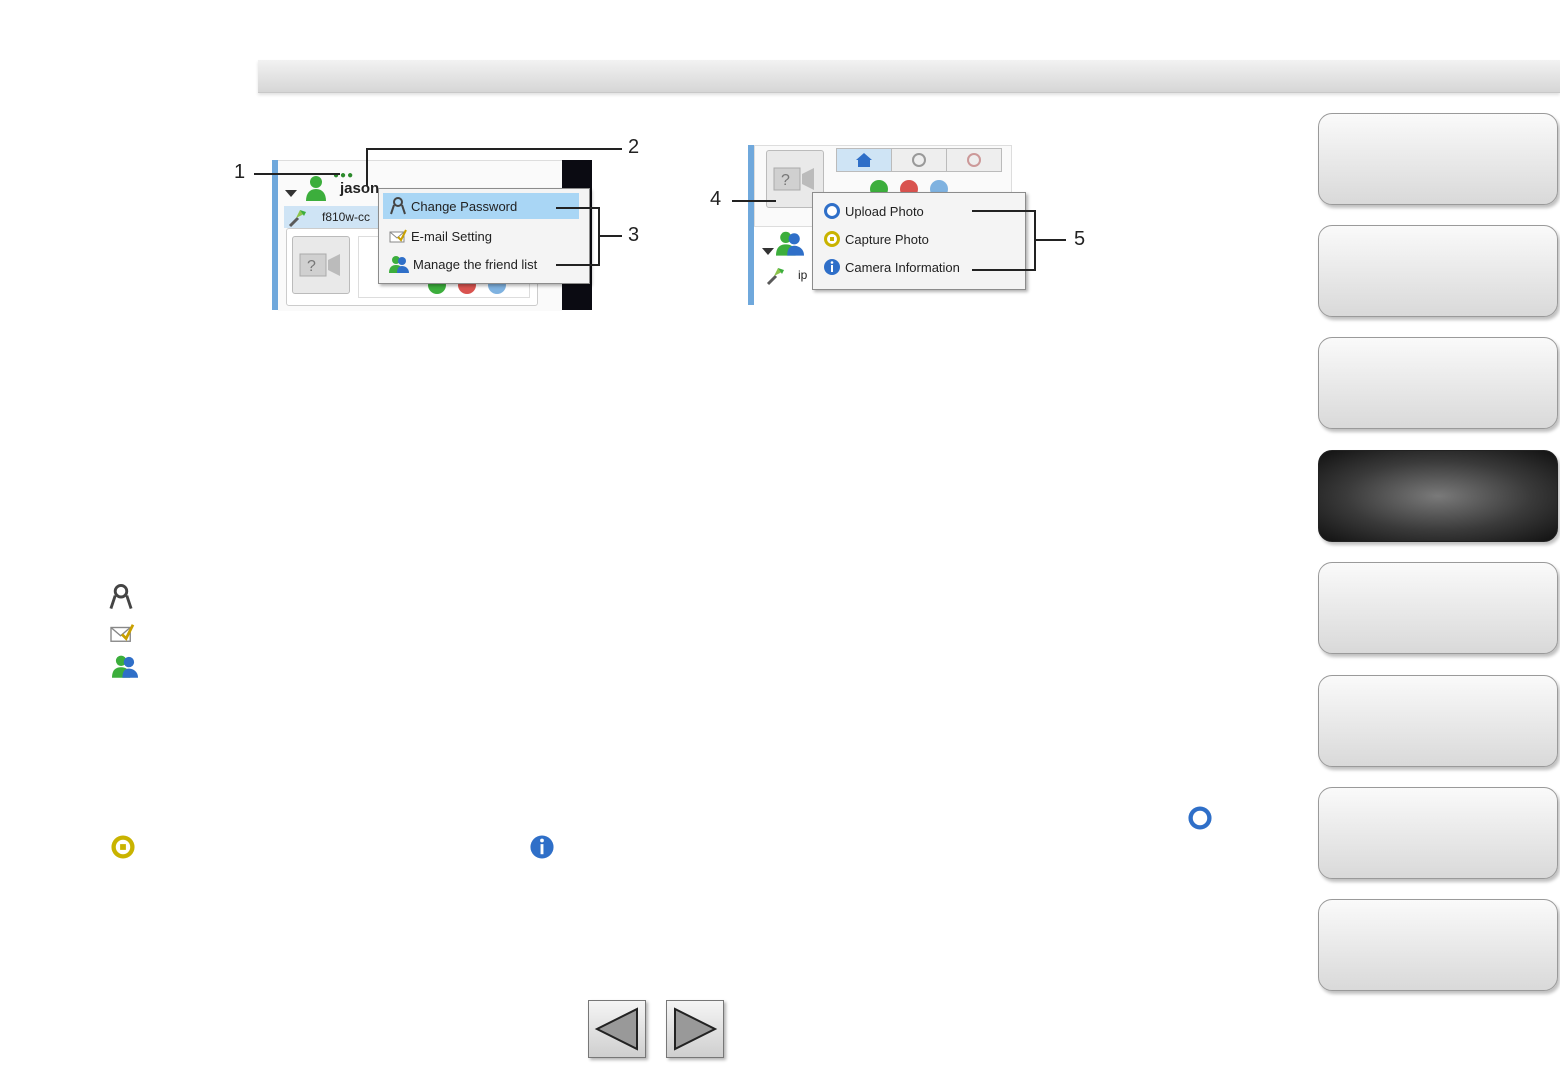 This screenshot has width=1560, height=1080. What do you see at coordinates (367, 167) in the screenshot?
I see `callout-line-2v` at bounding box center [367, 167].